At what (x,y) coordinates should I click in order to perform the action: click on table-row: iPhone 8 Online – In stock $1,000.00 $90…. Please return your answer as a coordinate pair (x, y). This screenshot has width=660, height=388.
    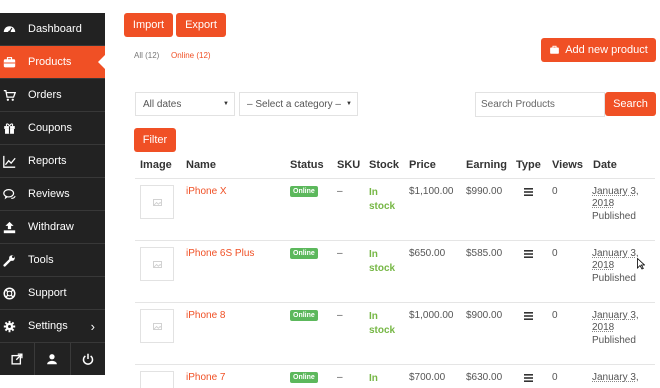
    Looking at the image, I should click on (395, 333).